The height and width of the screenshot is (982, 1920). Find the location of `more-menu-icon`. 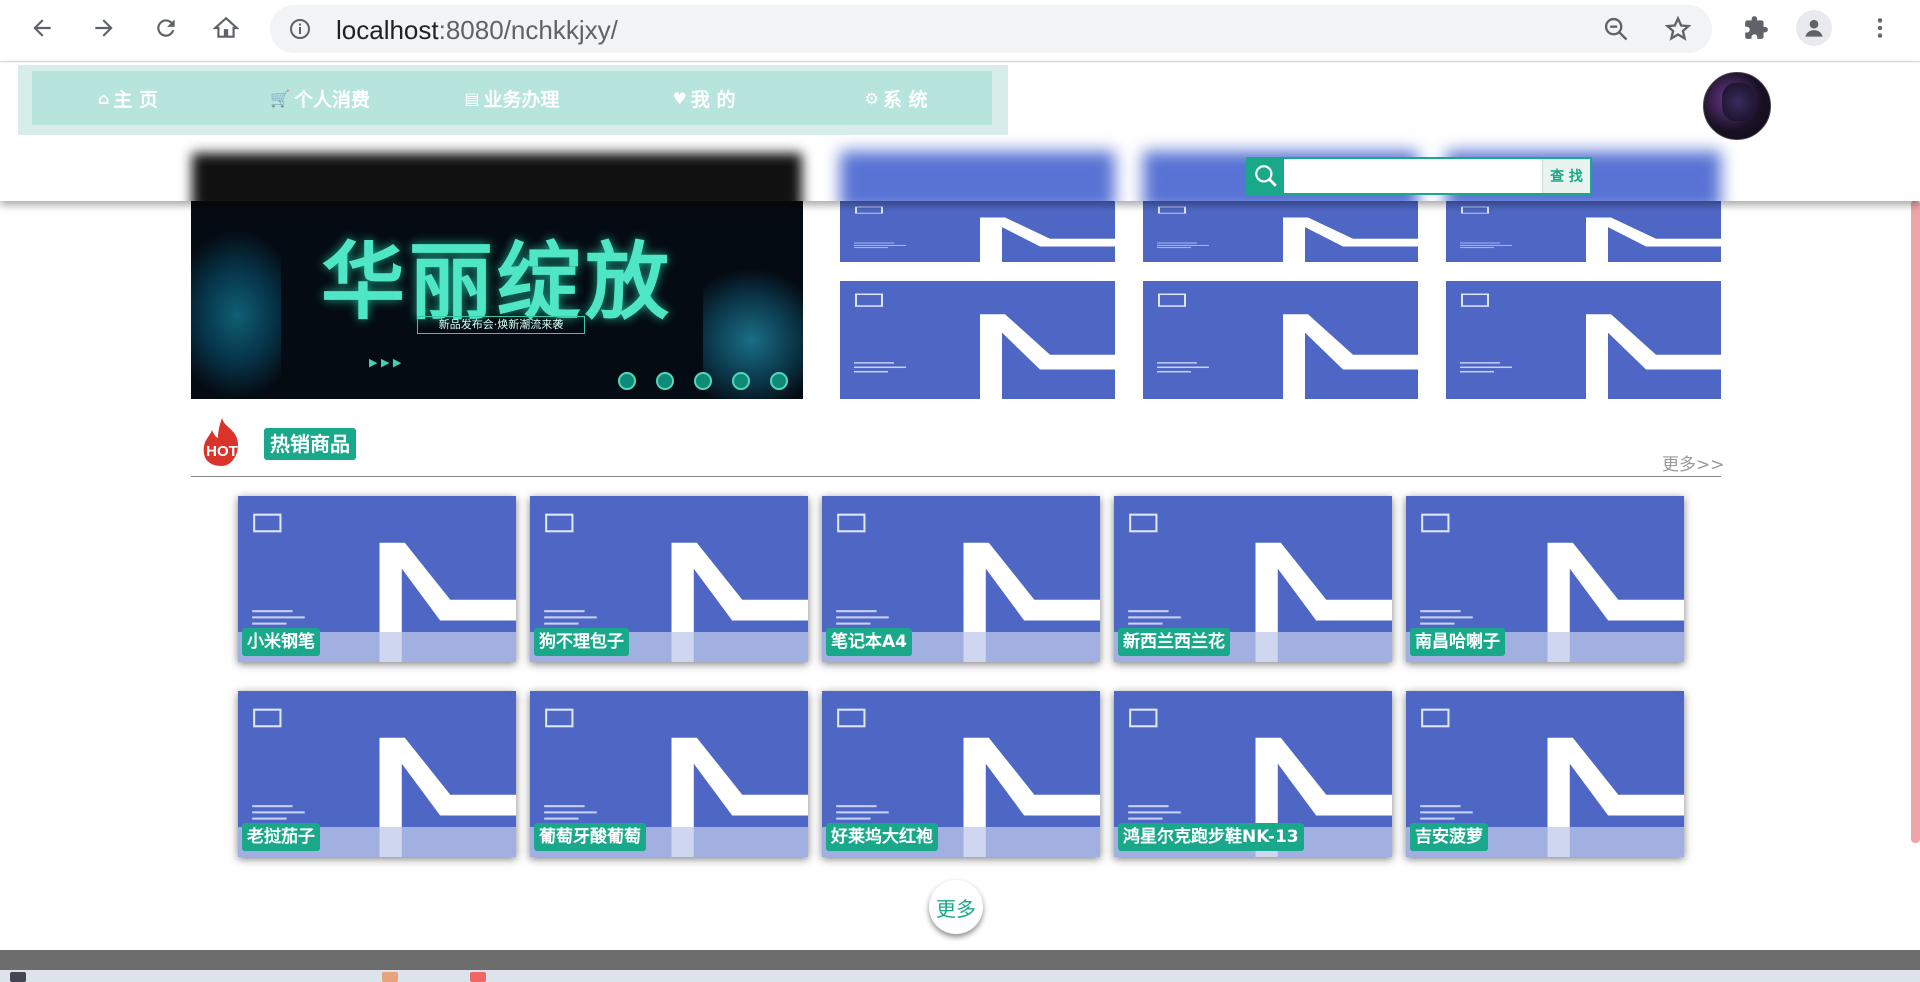

more-menu-icon is located at coordinates (1880, 28).